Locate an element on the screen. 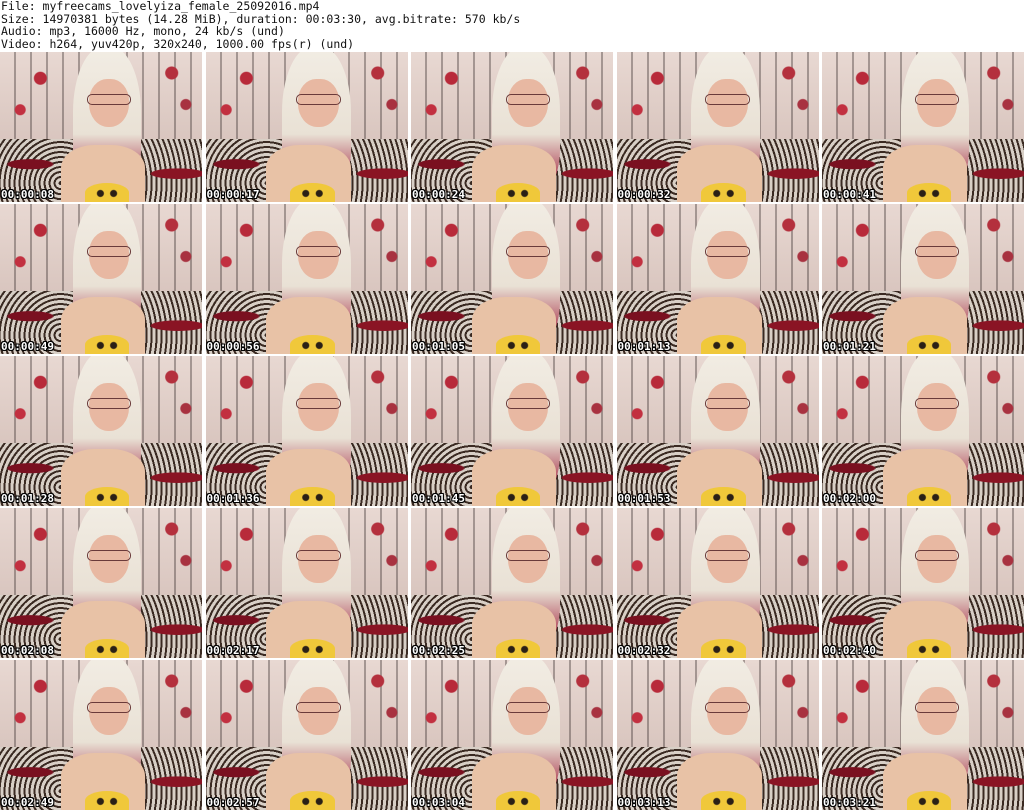 The height and width of the screenshot is (811, 1024). thumbnail-timestamp: 00:02:49 is located at coordinates (27, 802).